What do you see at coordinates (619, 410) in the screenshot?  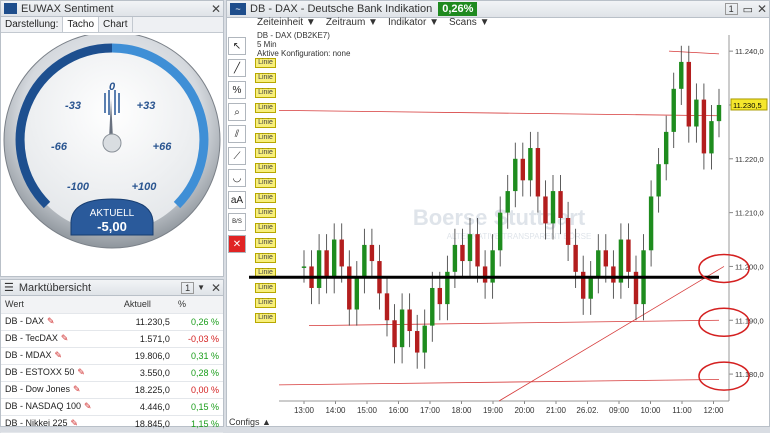 I see `x-tick-label: 09:00` at bounding box center [619, 410].